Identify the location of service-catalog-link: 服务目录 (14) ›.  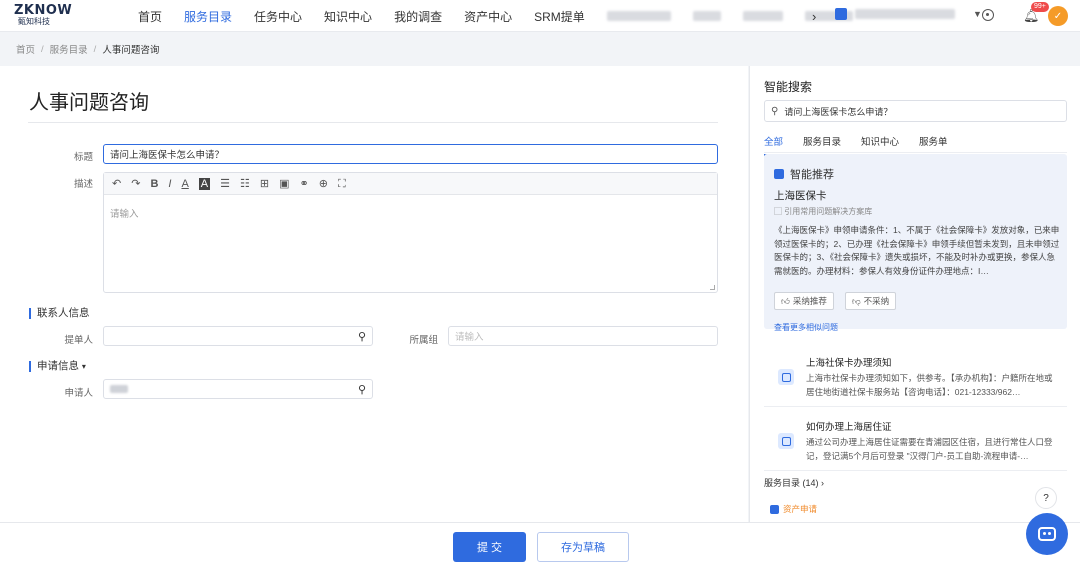
(794, 482).